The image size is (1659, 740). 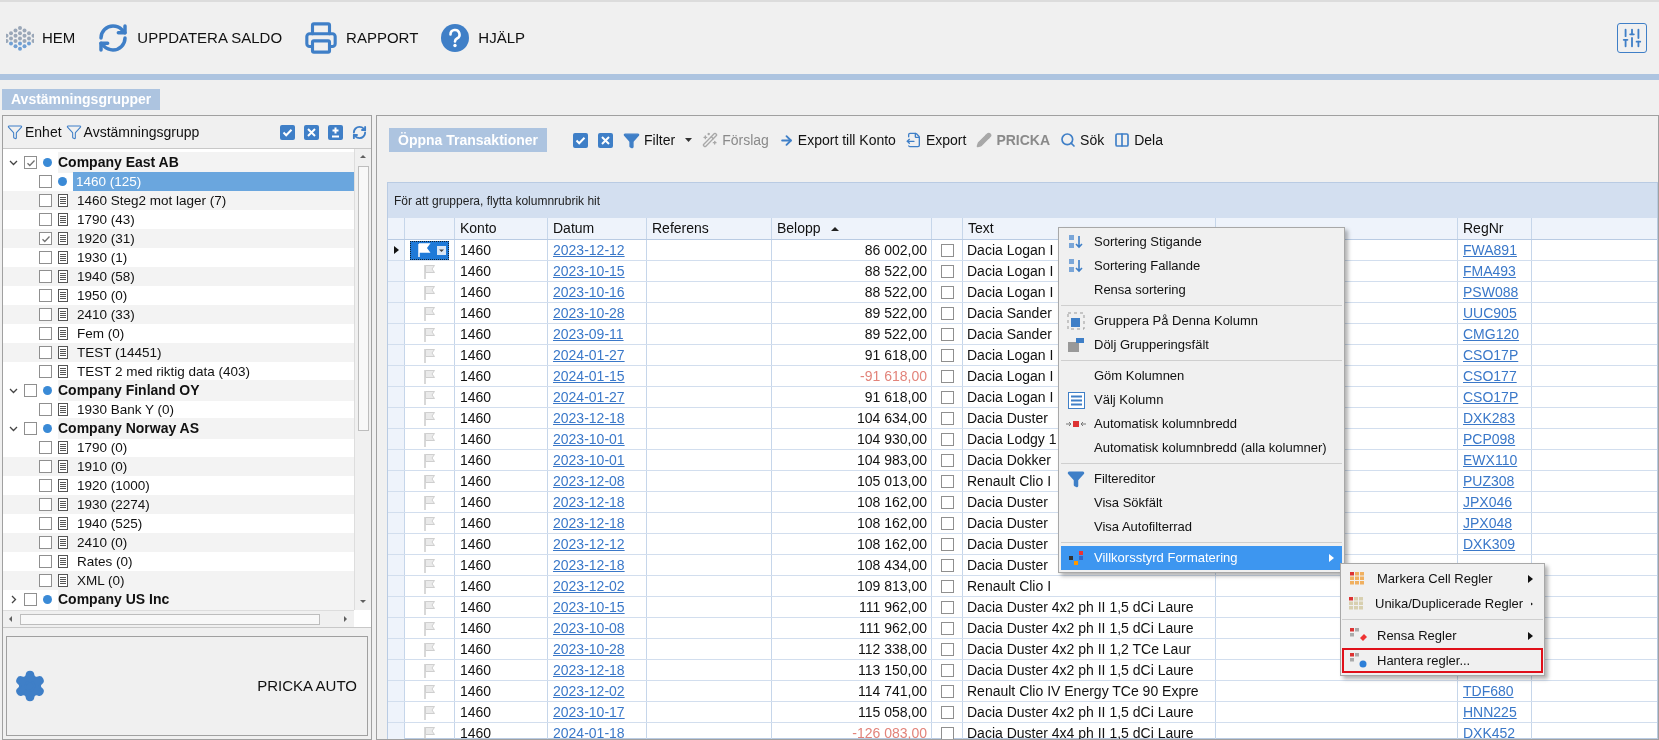 I want to click on date-link: 2023-12-08, so click(x=589, y=481).